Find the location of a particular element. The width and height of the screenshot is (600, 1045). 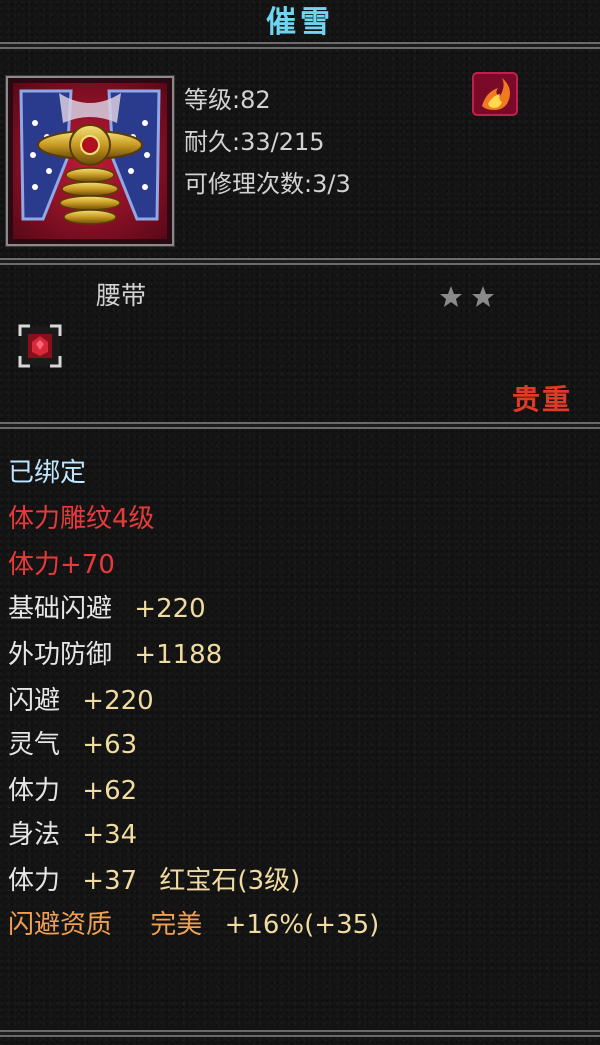

divider-middle is located at coordinates (300, 261).